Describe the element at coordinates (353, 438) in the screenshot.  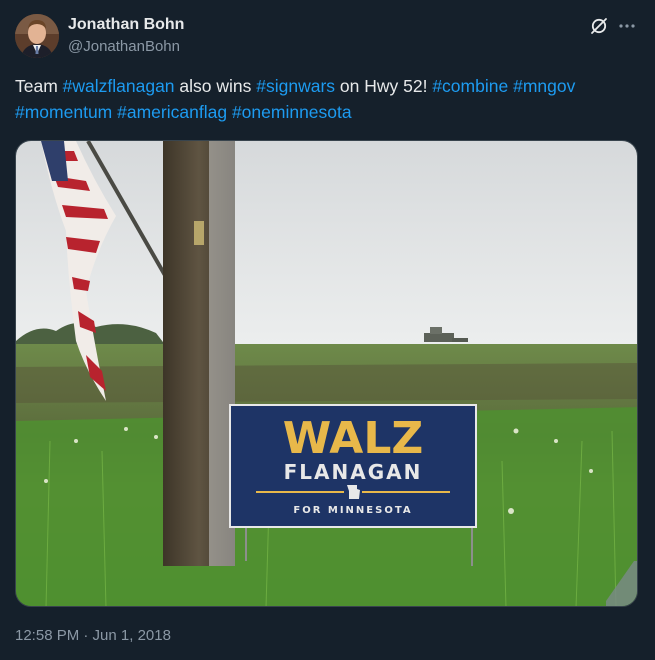
I see `sign-line1: WALZ` at that location.